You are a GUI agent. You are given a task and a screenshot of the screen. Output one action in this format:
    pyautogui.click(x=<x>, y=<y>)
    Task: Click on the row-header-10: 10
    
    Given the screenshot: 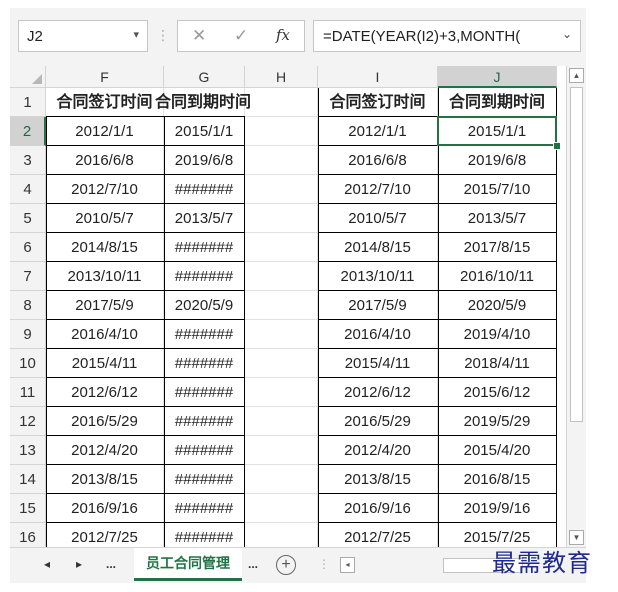 What is the action you would take?
    pyautogui.click(x=28, y=363)
    